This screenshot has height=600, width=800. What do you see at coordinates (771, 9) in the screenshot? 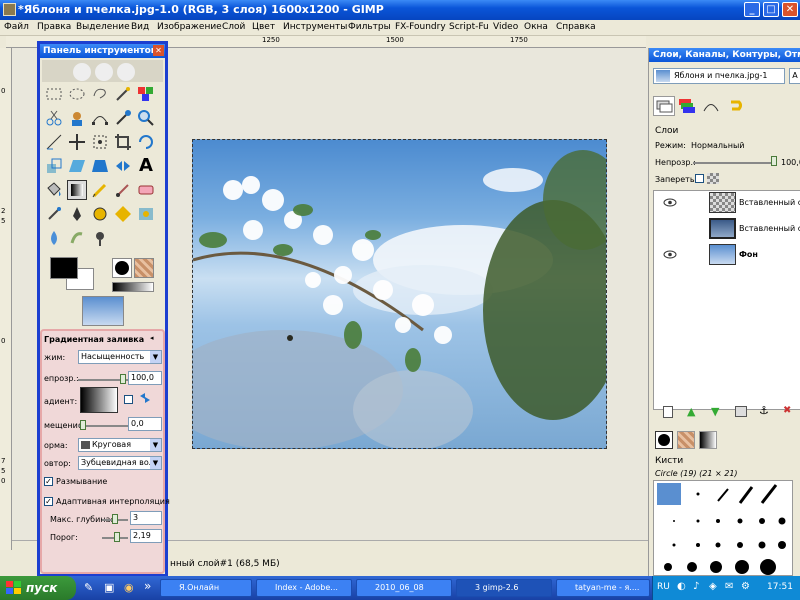
I see `maximize-button: □` at bounding box center [771, 9].